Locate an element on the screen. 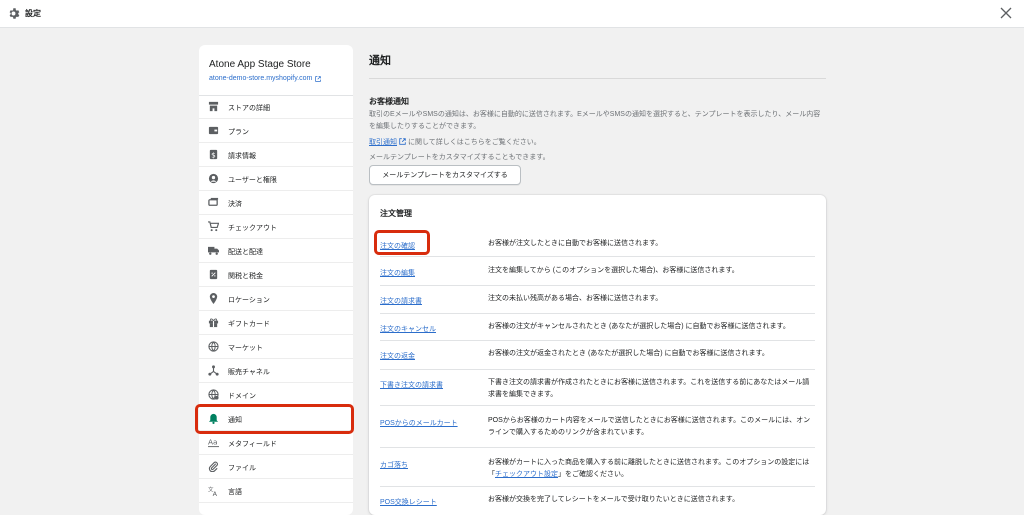 This screenshot has height=515, width=1024. sidebar-item-label: メタフィールド is located at coordinates (252, 444).